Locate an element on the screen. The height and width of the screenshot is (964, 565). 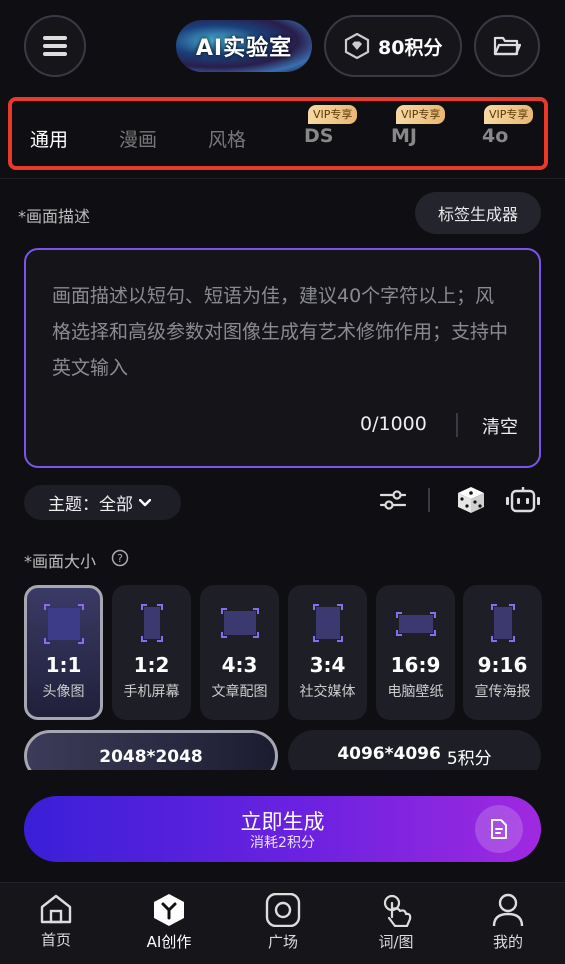
size-option-16-9: 16:9 电脑壁纸 is located at coordinates (415, 652).